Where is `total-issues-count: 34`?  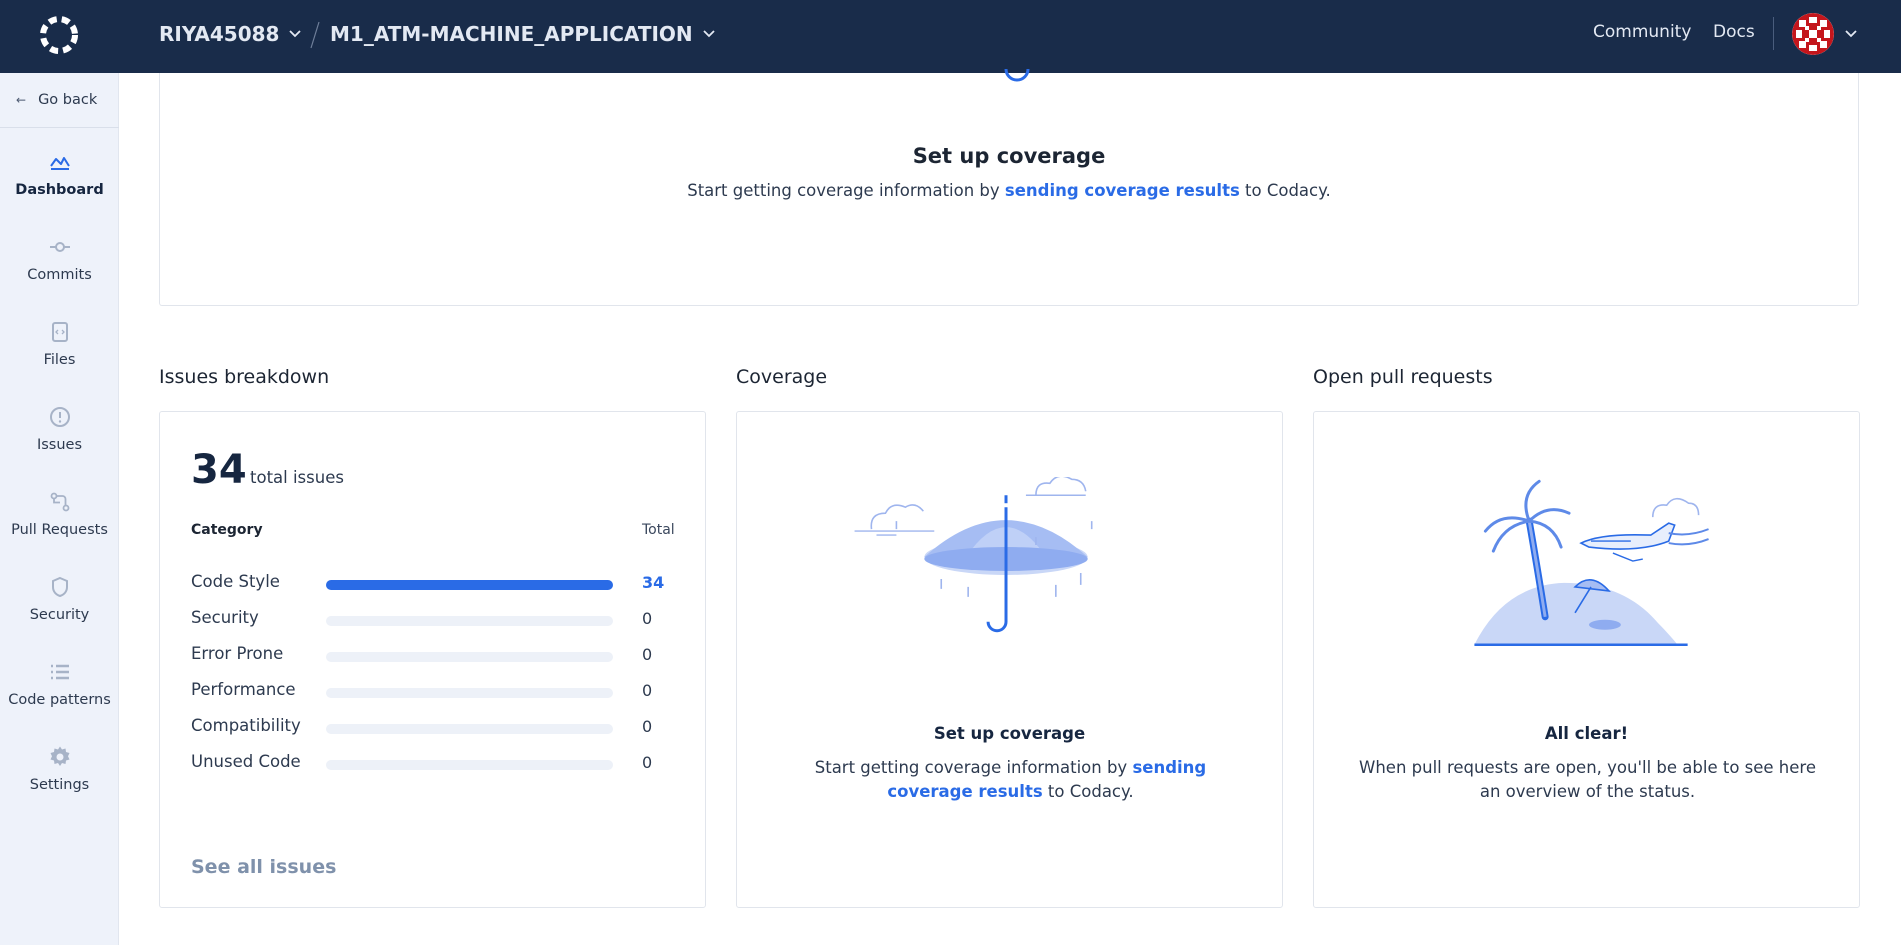 total-issues-count: 34 is located at coordinates (219, 470).